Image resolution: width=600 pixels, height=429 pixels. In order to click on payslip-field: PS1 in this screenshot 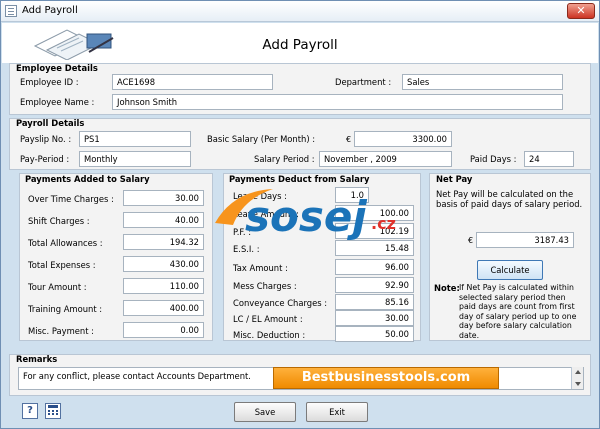, I will do `click(135, 139)`.